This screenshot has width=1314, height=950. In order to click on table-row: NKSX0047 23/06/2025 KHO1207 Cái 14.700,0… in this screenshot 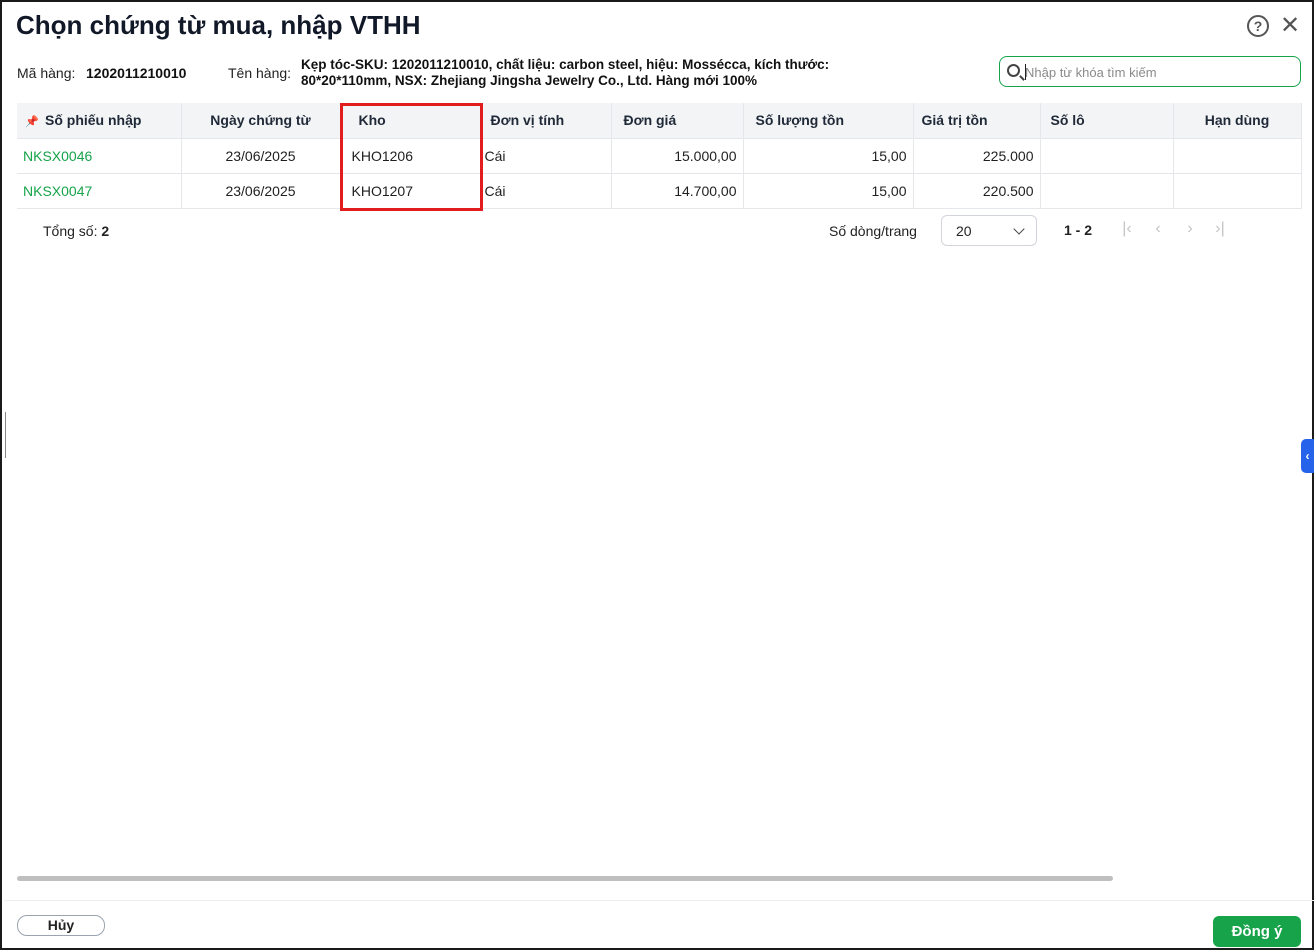, I will do `click(659, 191)`.